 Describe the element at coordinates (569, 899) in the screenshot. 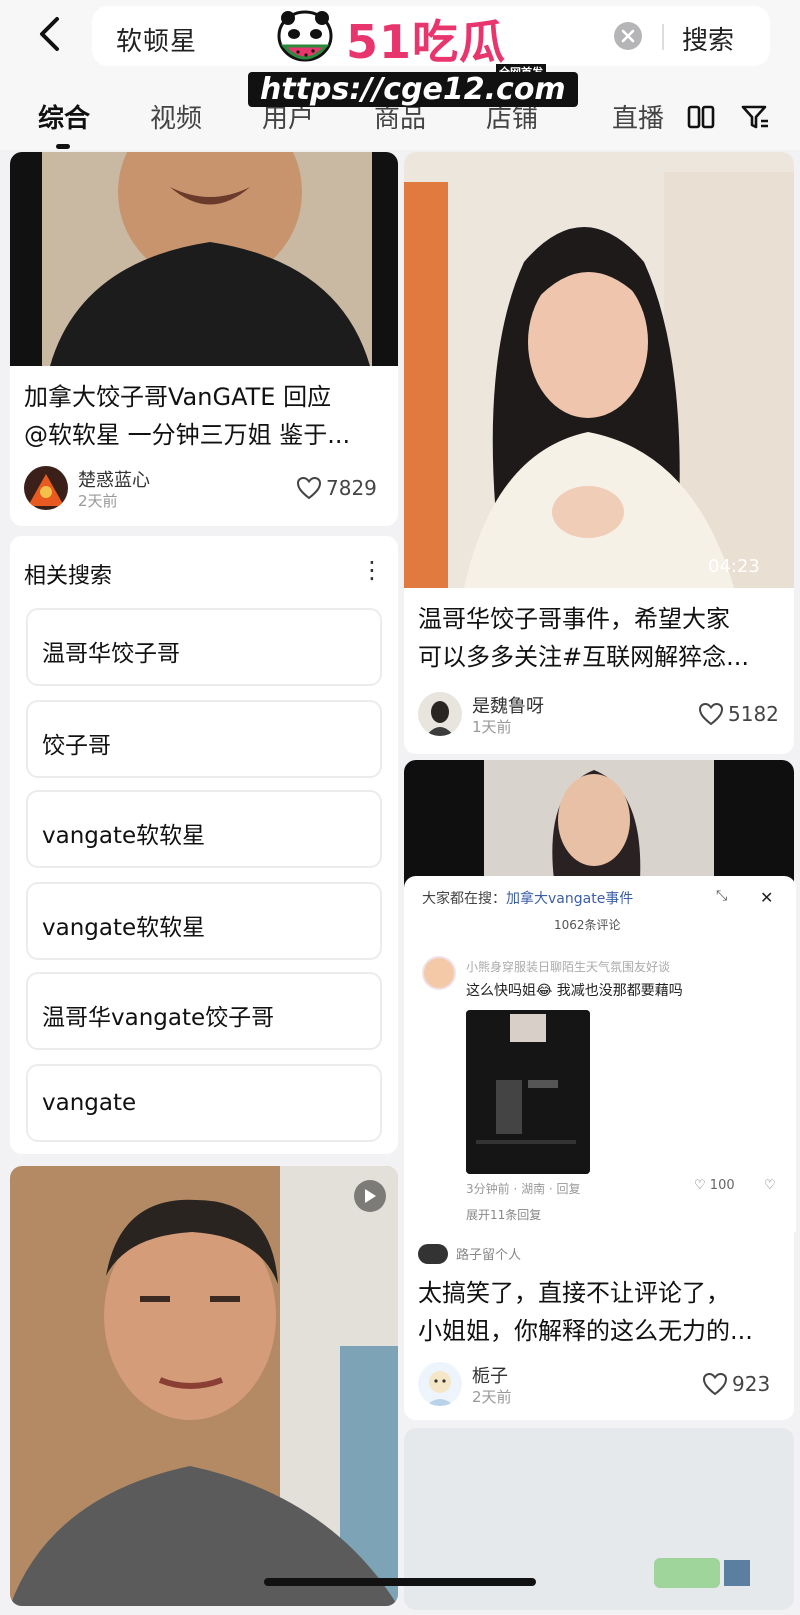

I see `popup-trending-link: 加拿大vangate事件` at that location.